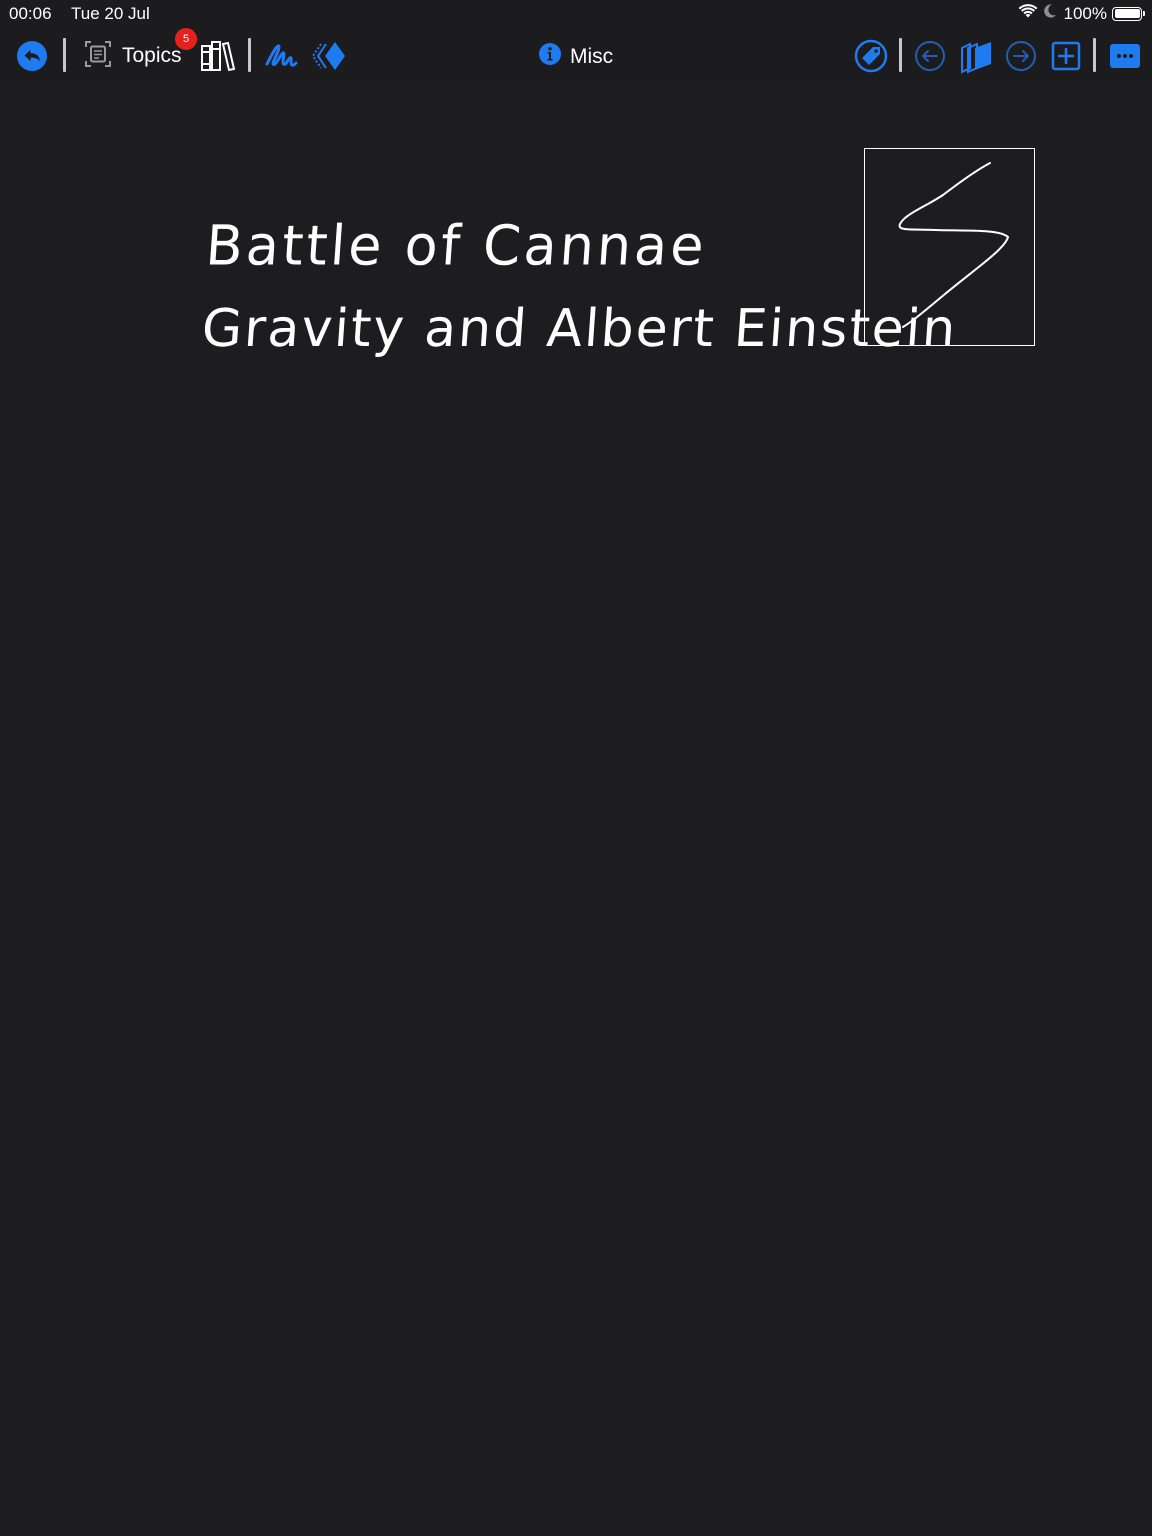  I want to click on next-page-icon, so click(1021, 56).